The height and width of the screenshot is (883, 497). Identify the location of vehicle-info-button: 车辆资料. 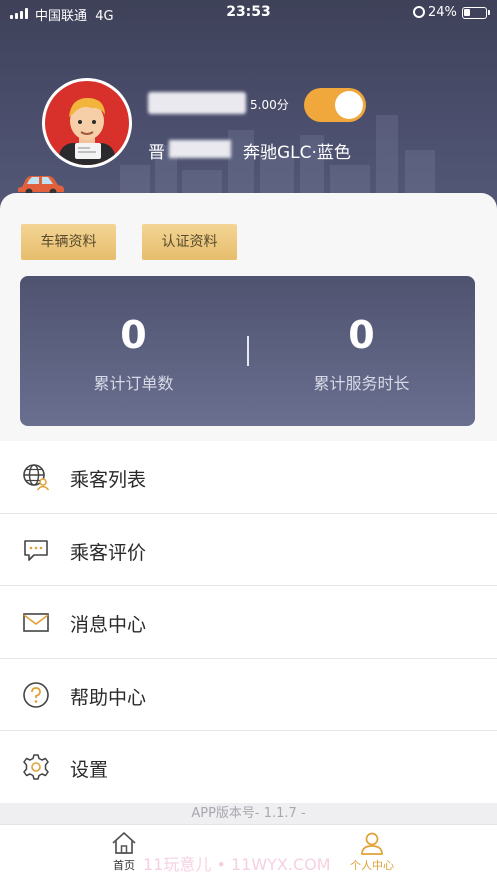
(68, 242).